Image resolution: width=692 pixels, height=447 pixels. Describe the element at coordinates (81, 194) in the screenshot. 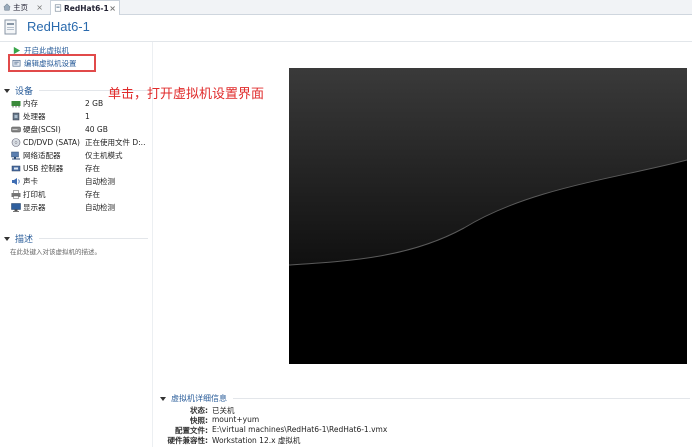

I see `device-row-printer: 打印机 存在` at that location.